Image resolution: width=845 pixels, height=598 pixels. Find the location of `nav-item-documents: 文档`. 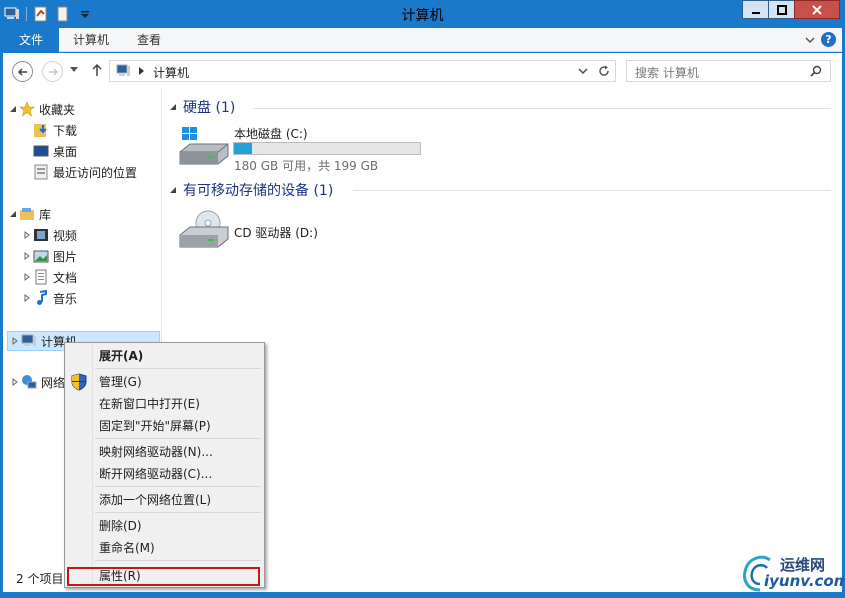

nav-item-documents: 文档 is located at coordinates (50, 277).